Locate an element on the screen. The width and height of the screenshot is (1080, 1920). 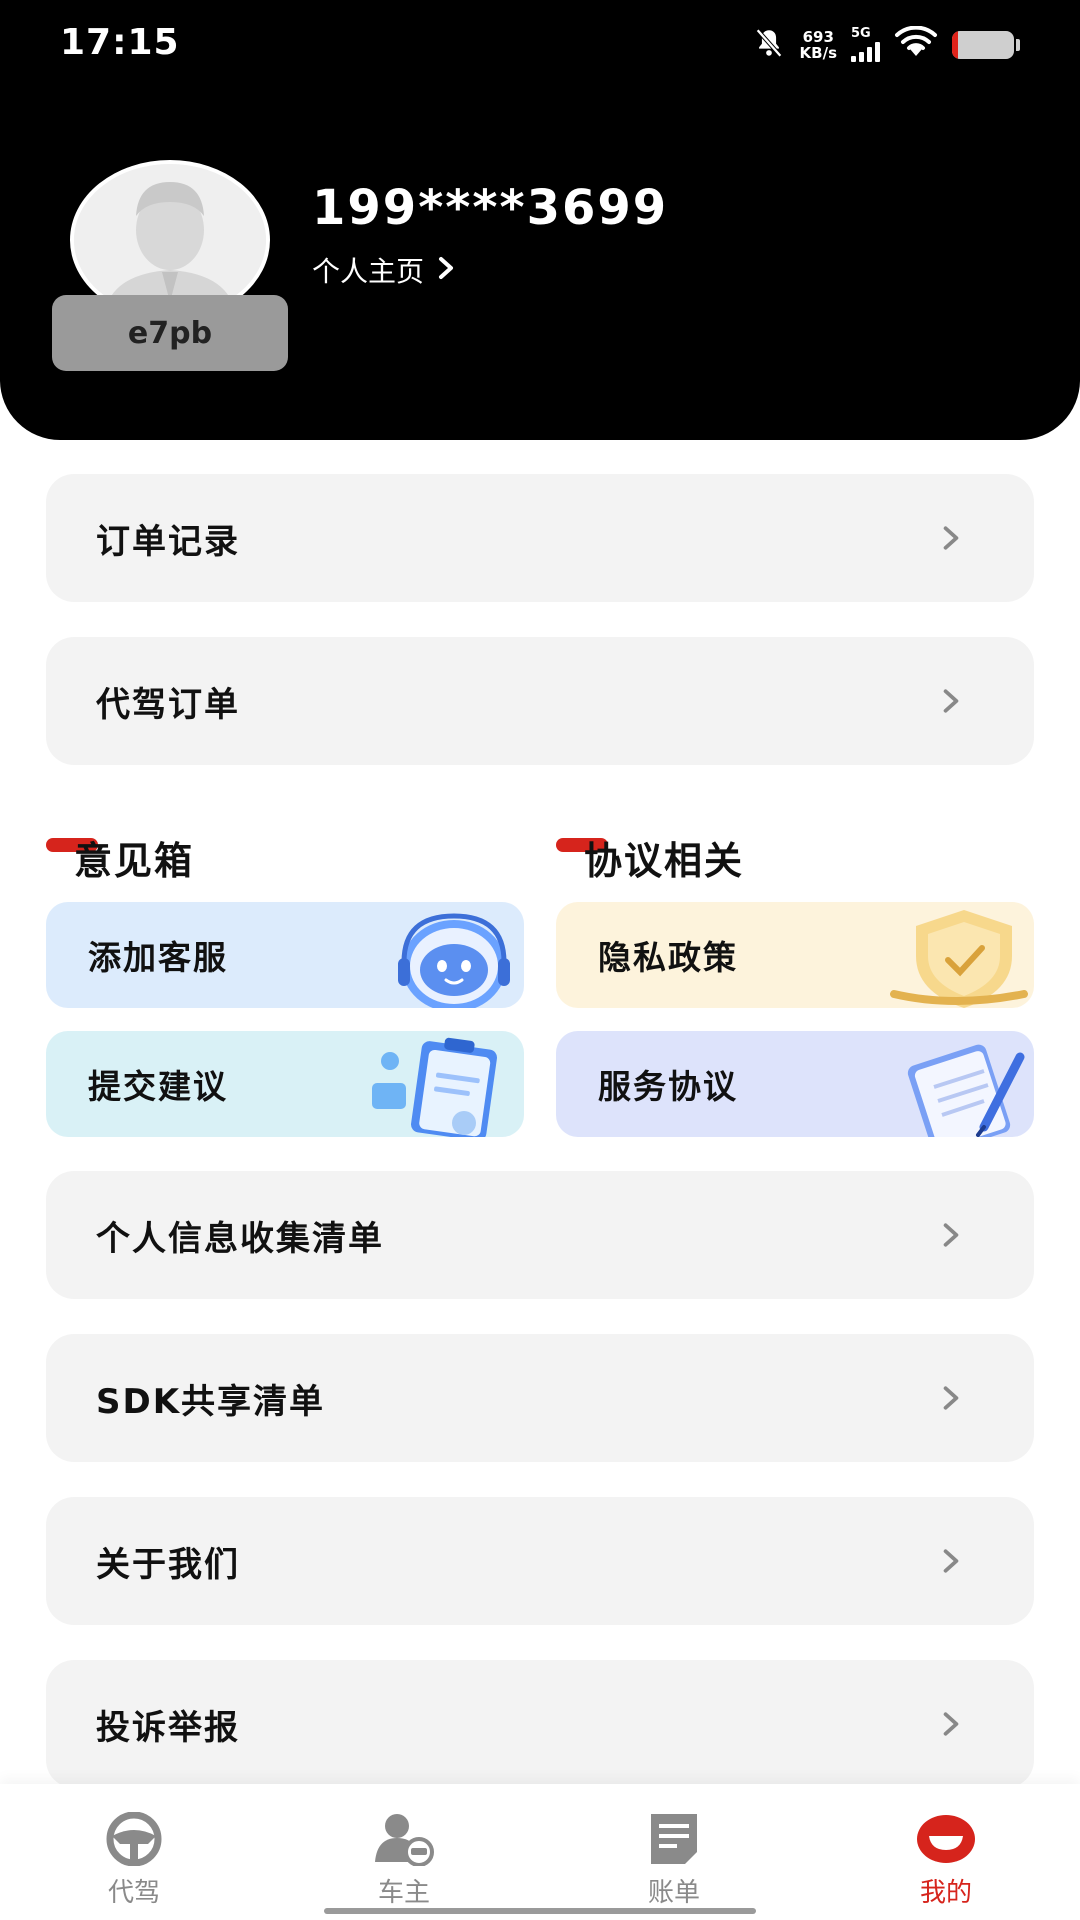
nav-label: 我的 is located at coordinates (945, 1893).